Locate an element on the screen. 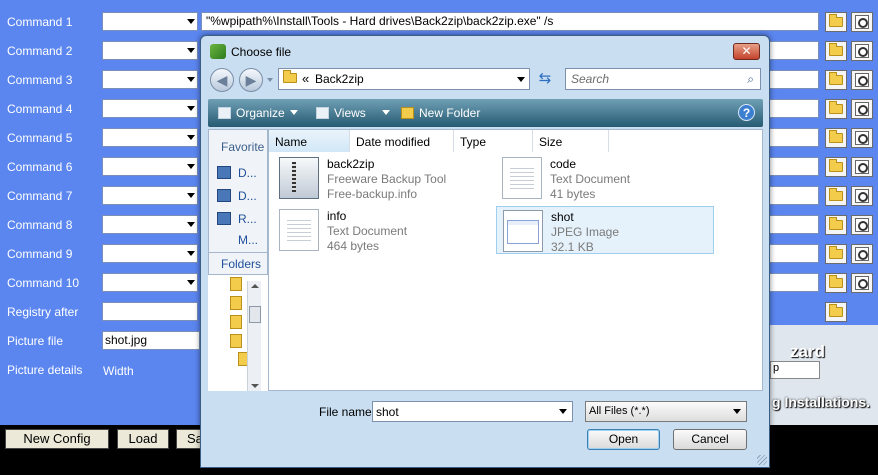 The height and width of the screenshot is (475, 878). search-placeholder: Search is located at coordinates (590, 79).